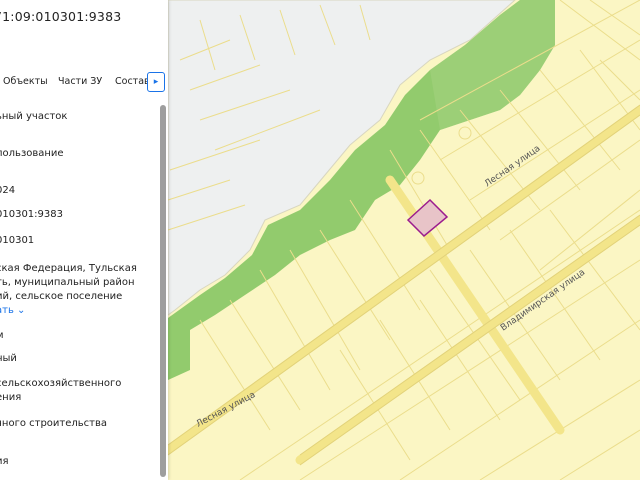  What do you see at coordinates (4, 461) in the screenshot?
I see `attr-form: ия` at bounding box center [4, 461].